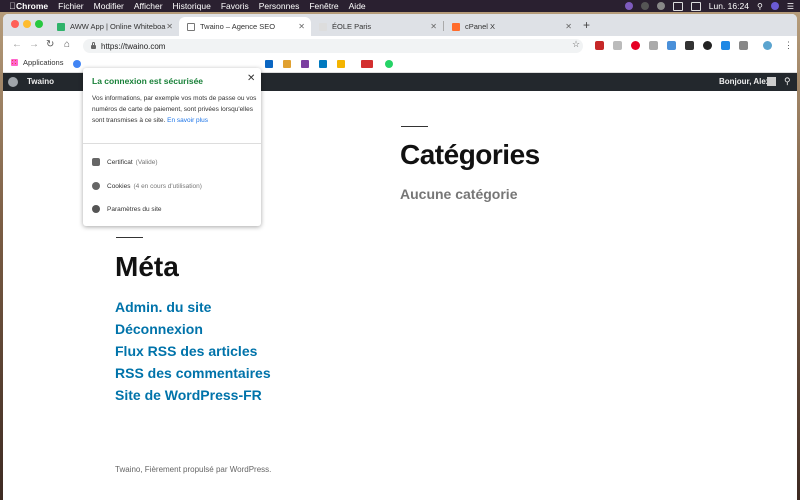 The image size is (800, 500). What do you see at coordinates (109, 6) in the screenshot?
I see `menu-modifier: Modifier` at bounding box center [109, 6].